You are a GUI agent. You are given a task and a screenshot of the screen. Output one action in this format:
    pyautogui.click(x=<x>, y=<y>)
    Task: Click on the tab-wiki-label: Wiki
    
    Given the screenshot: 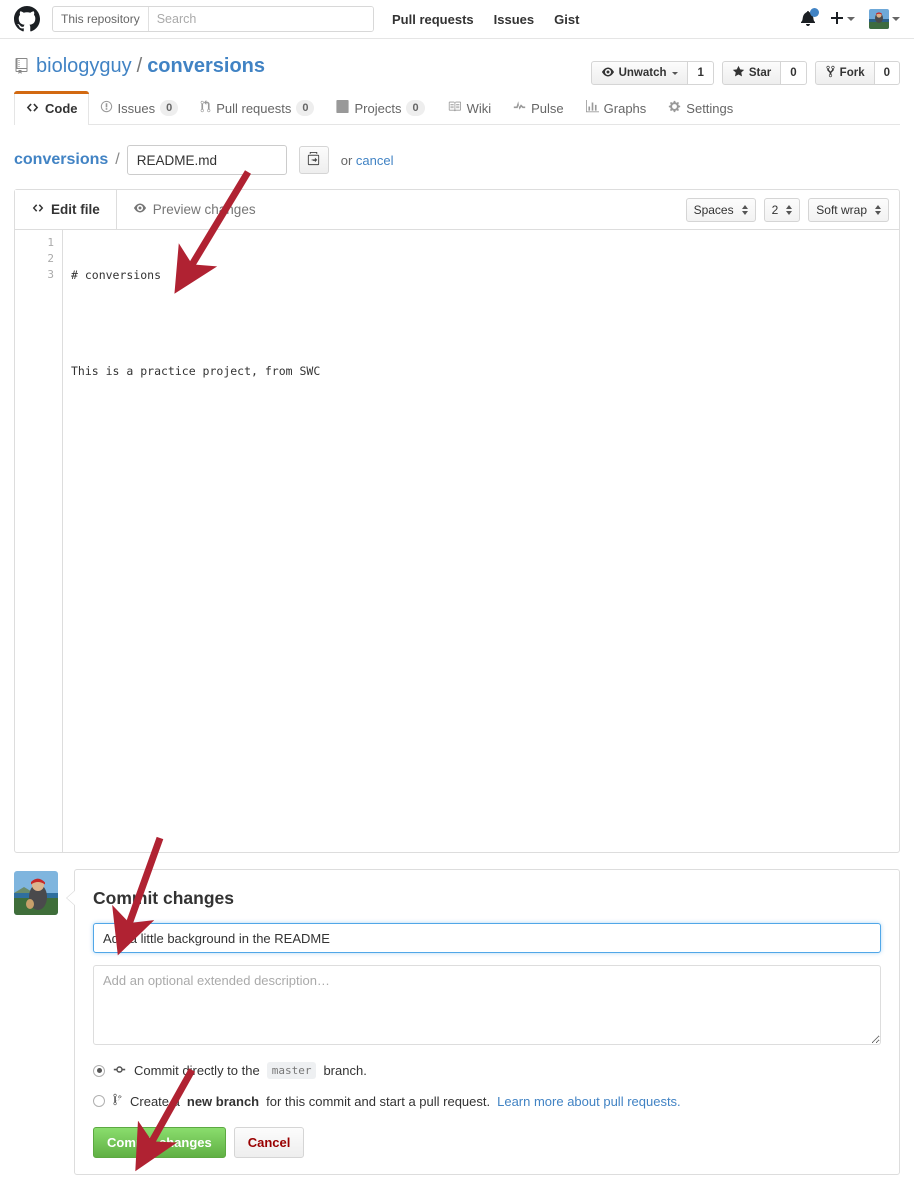 What is the action you would take?
    pyautogui.click(x=479, y=108)
    